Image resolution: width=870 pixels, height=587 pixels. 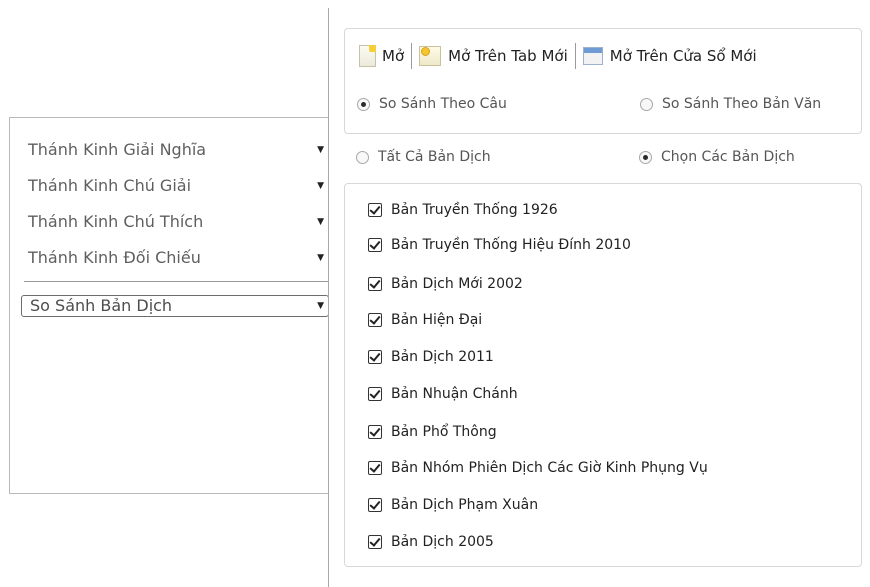 I want to click on version-checkbox-row: Bản Truyền Thống Hiệu Đính 2010, so click(x=499, y=245).